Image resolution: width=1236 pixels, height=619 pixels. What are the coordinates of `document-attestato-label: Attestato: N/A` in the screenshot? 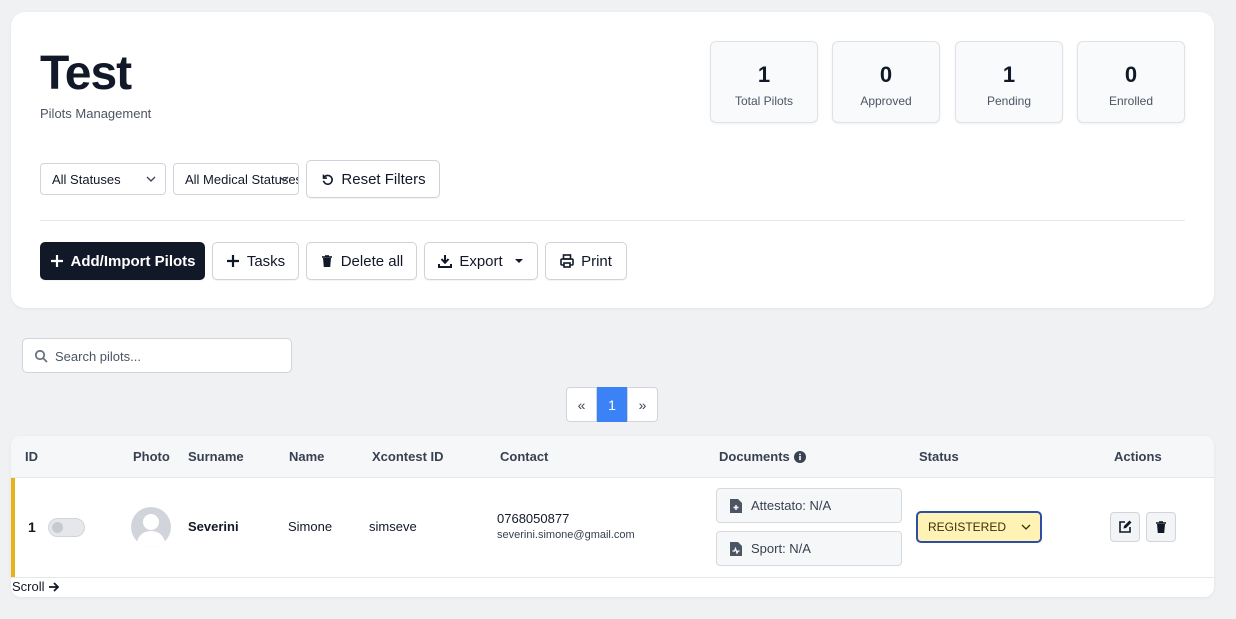 It's located at (791, 505).